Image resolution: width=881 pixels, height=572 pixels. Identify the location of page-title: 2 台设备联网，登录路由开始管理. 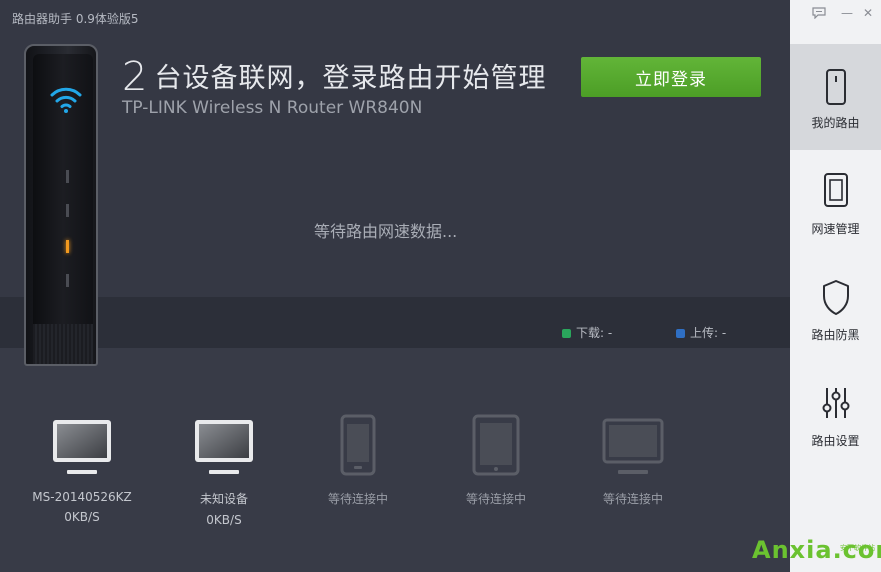
(334, 77).